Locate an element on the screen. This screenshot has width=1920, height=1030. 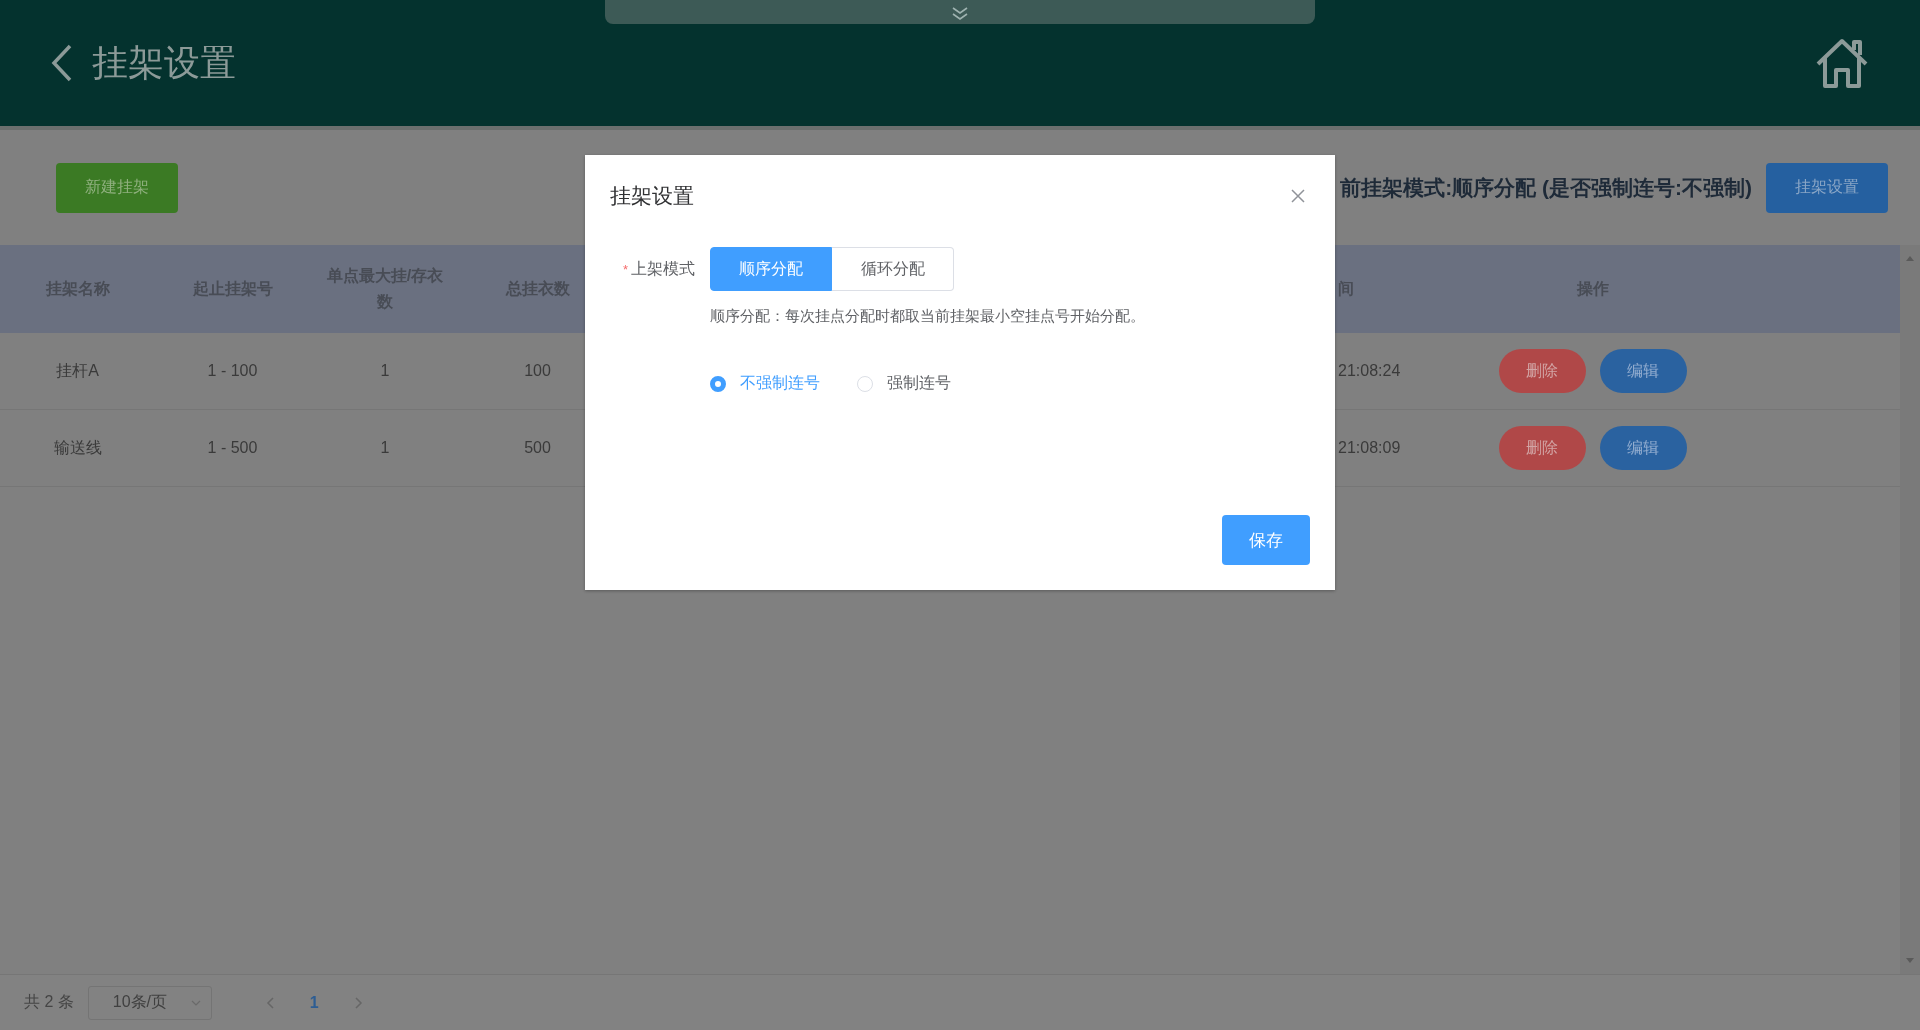
rack-settings-button: 挂架设置 is located at coordinates (1827, 187).